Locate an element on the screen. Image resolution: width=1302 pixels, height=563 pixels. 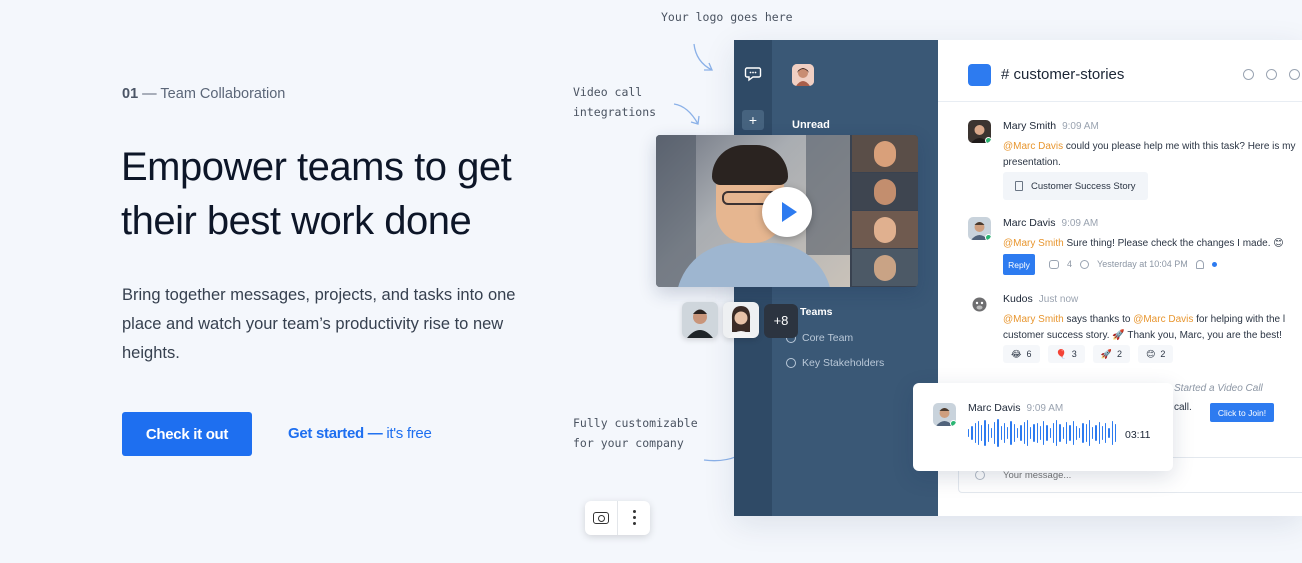
message-header: Kudos Just now is located at coordinates (1040, 299).